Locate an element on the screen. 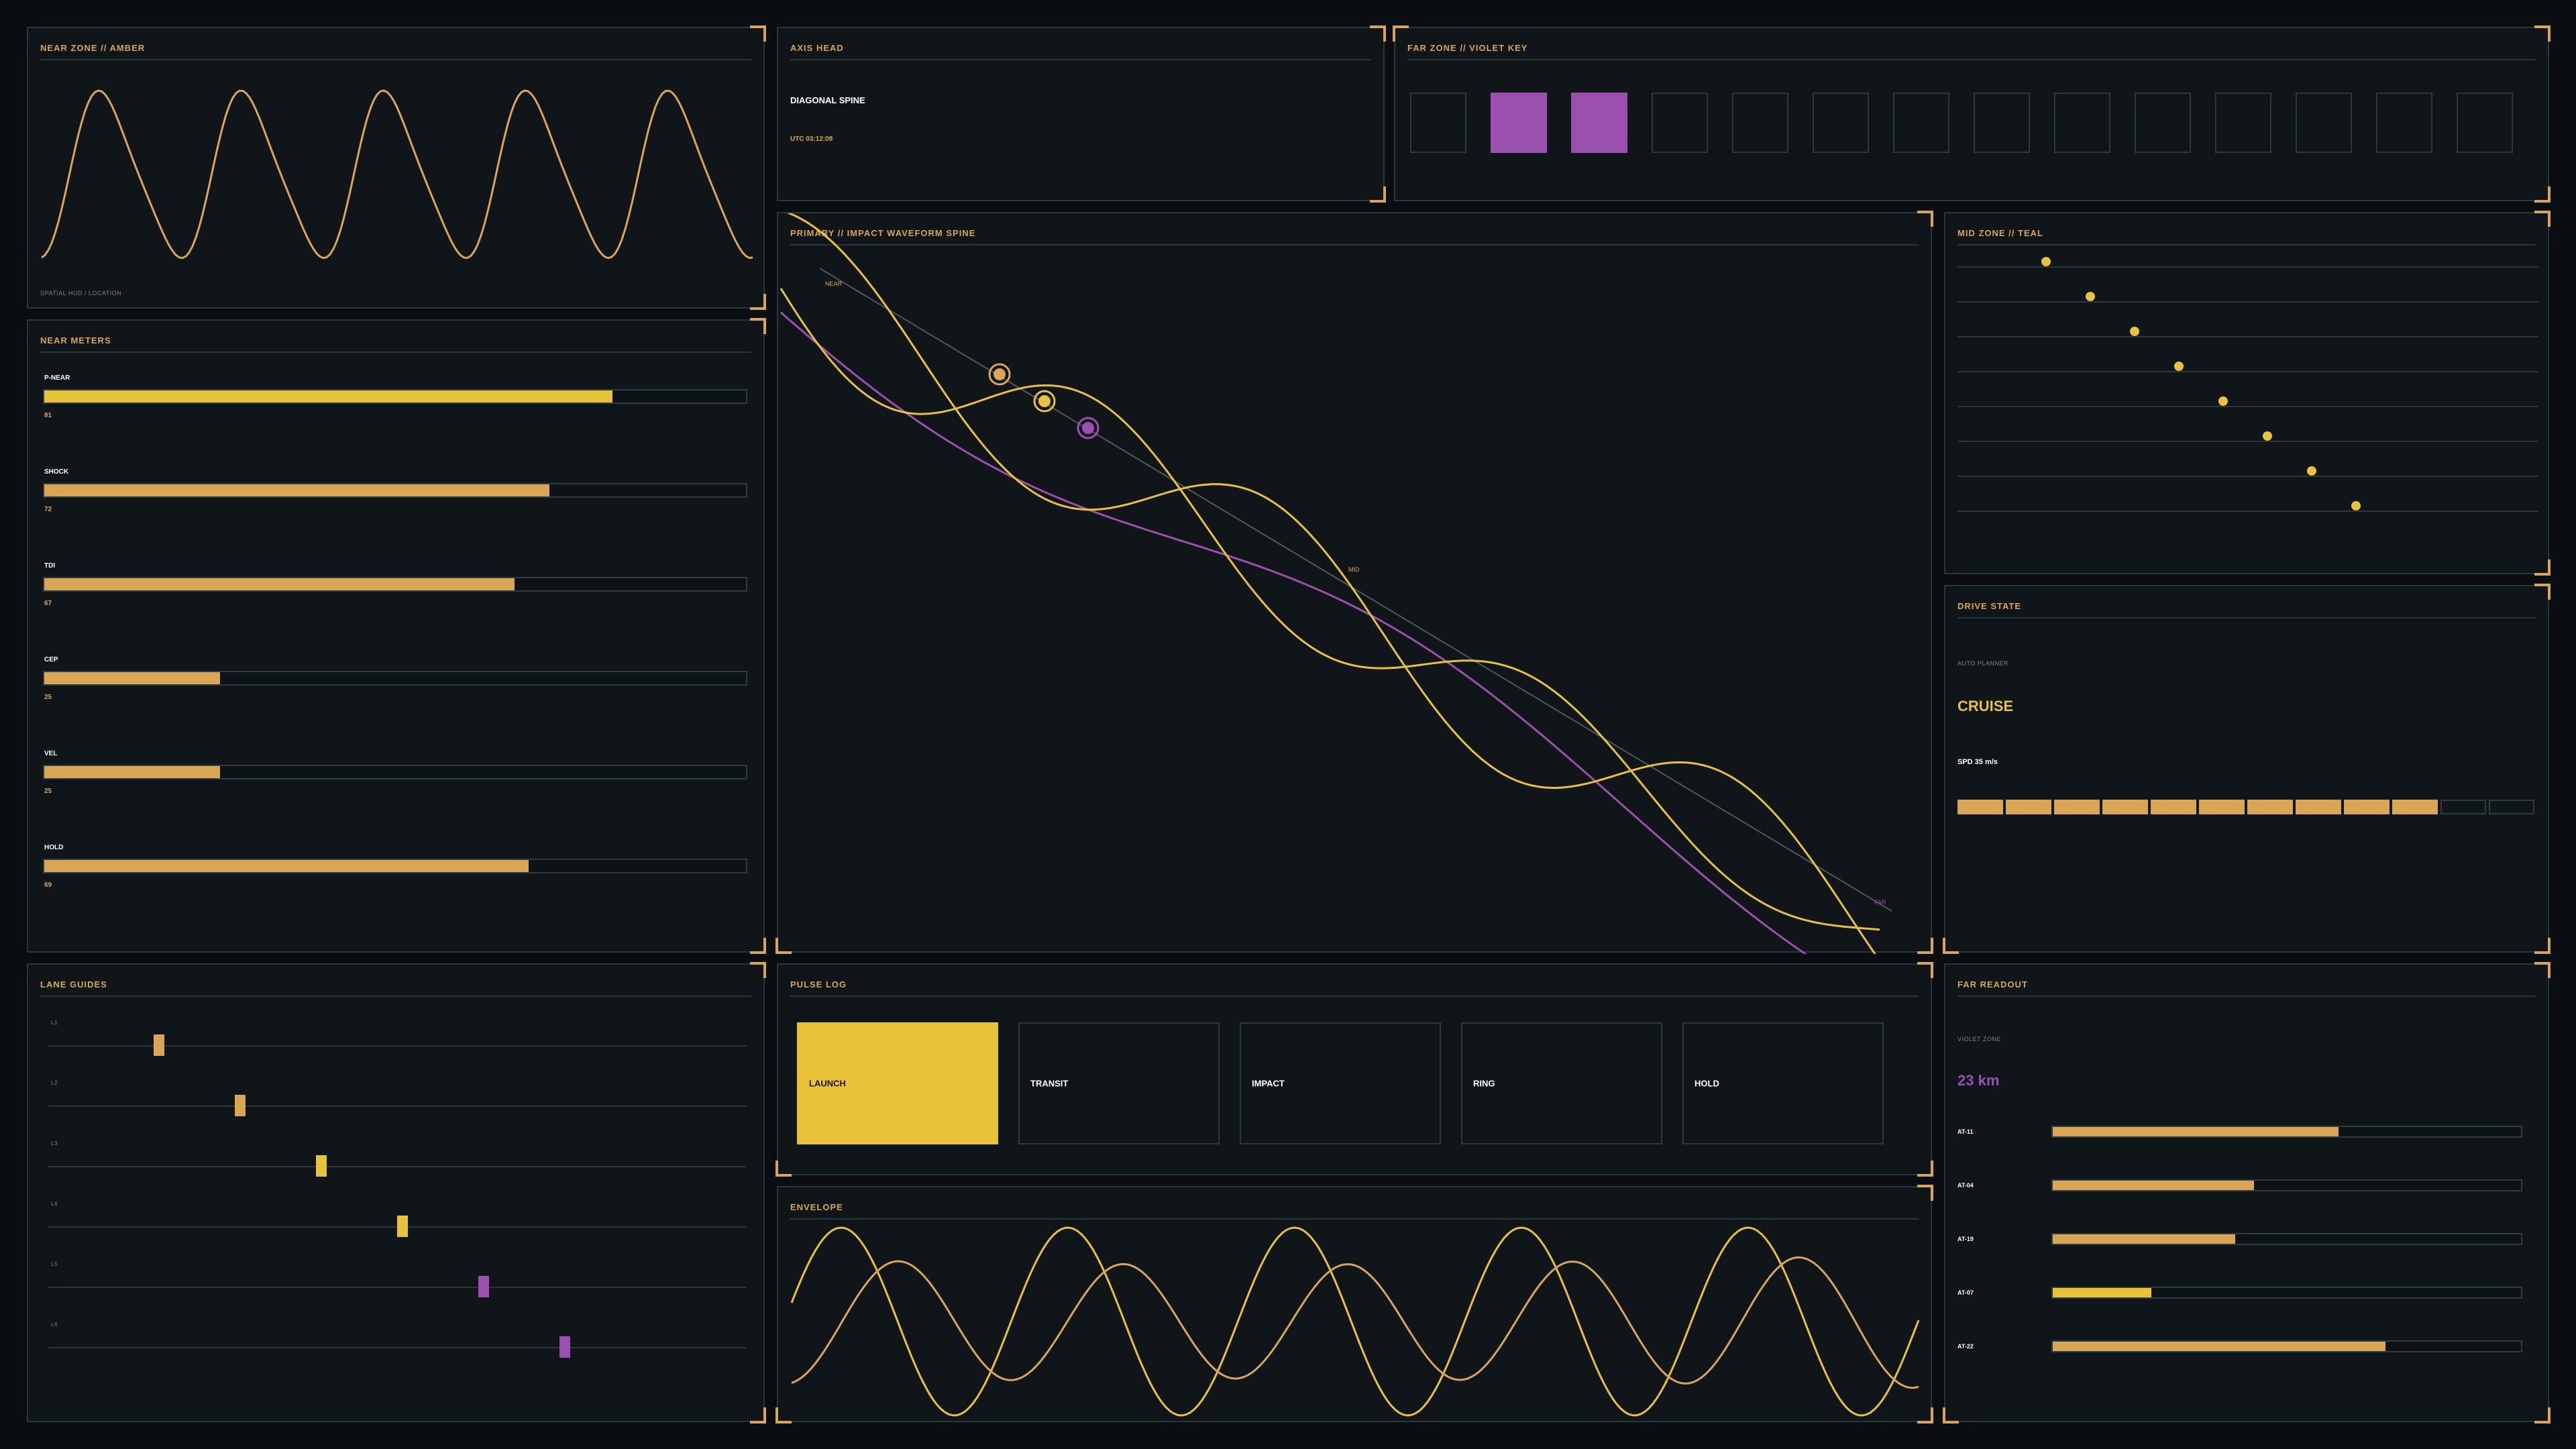 The image size is (2576, 1449). drive-state-sub: AUTO PLANNER is located at coordinates (1982, 663).